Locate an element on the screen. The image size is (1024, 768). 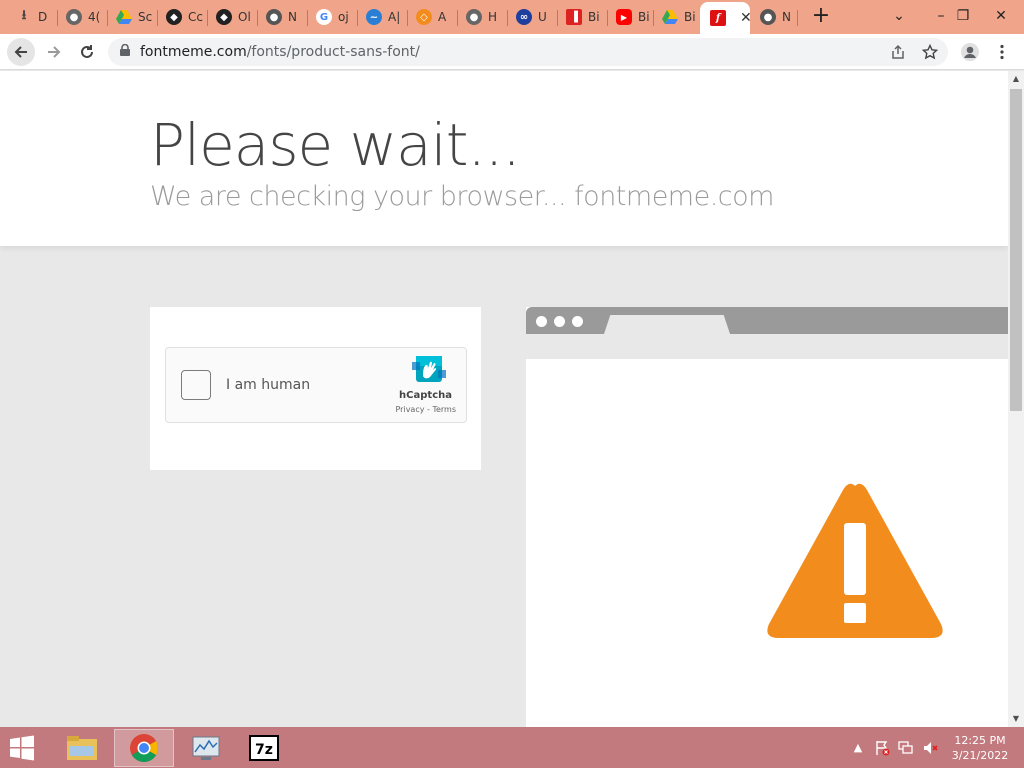
tab-13: ▶ Bi is located at coordinates (631, 17).